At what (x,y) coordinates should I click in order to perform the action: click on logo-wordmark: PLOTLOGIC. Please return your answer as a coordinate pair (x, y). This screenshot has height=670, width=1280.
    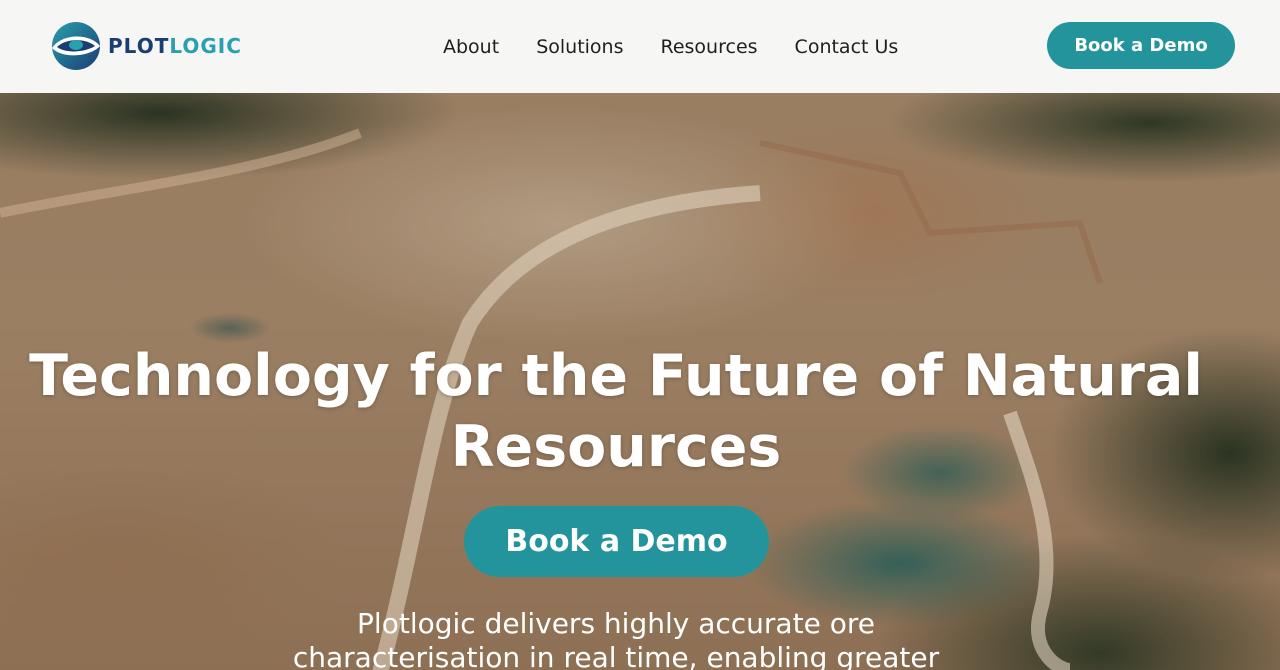
    Looking at the image, I should click on (175, 46).